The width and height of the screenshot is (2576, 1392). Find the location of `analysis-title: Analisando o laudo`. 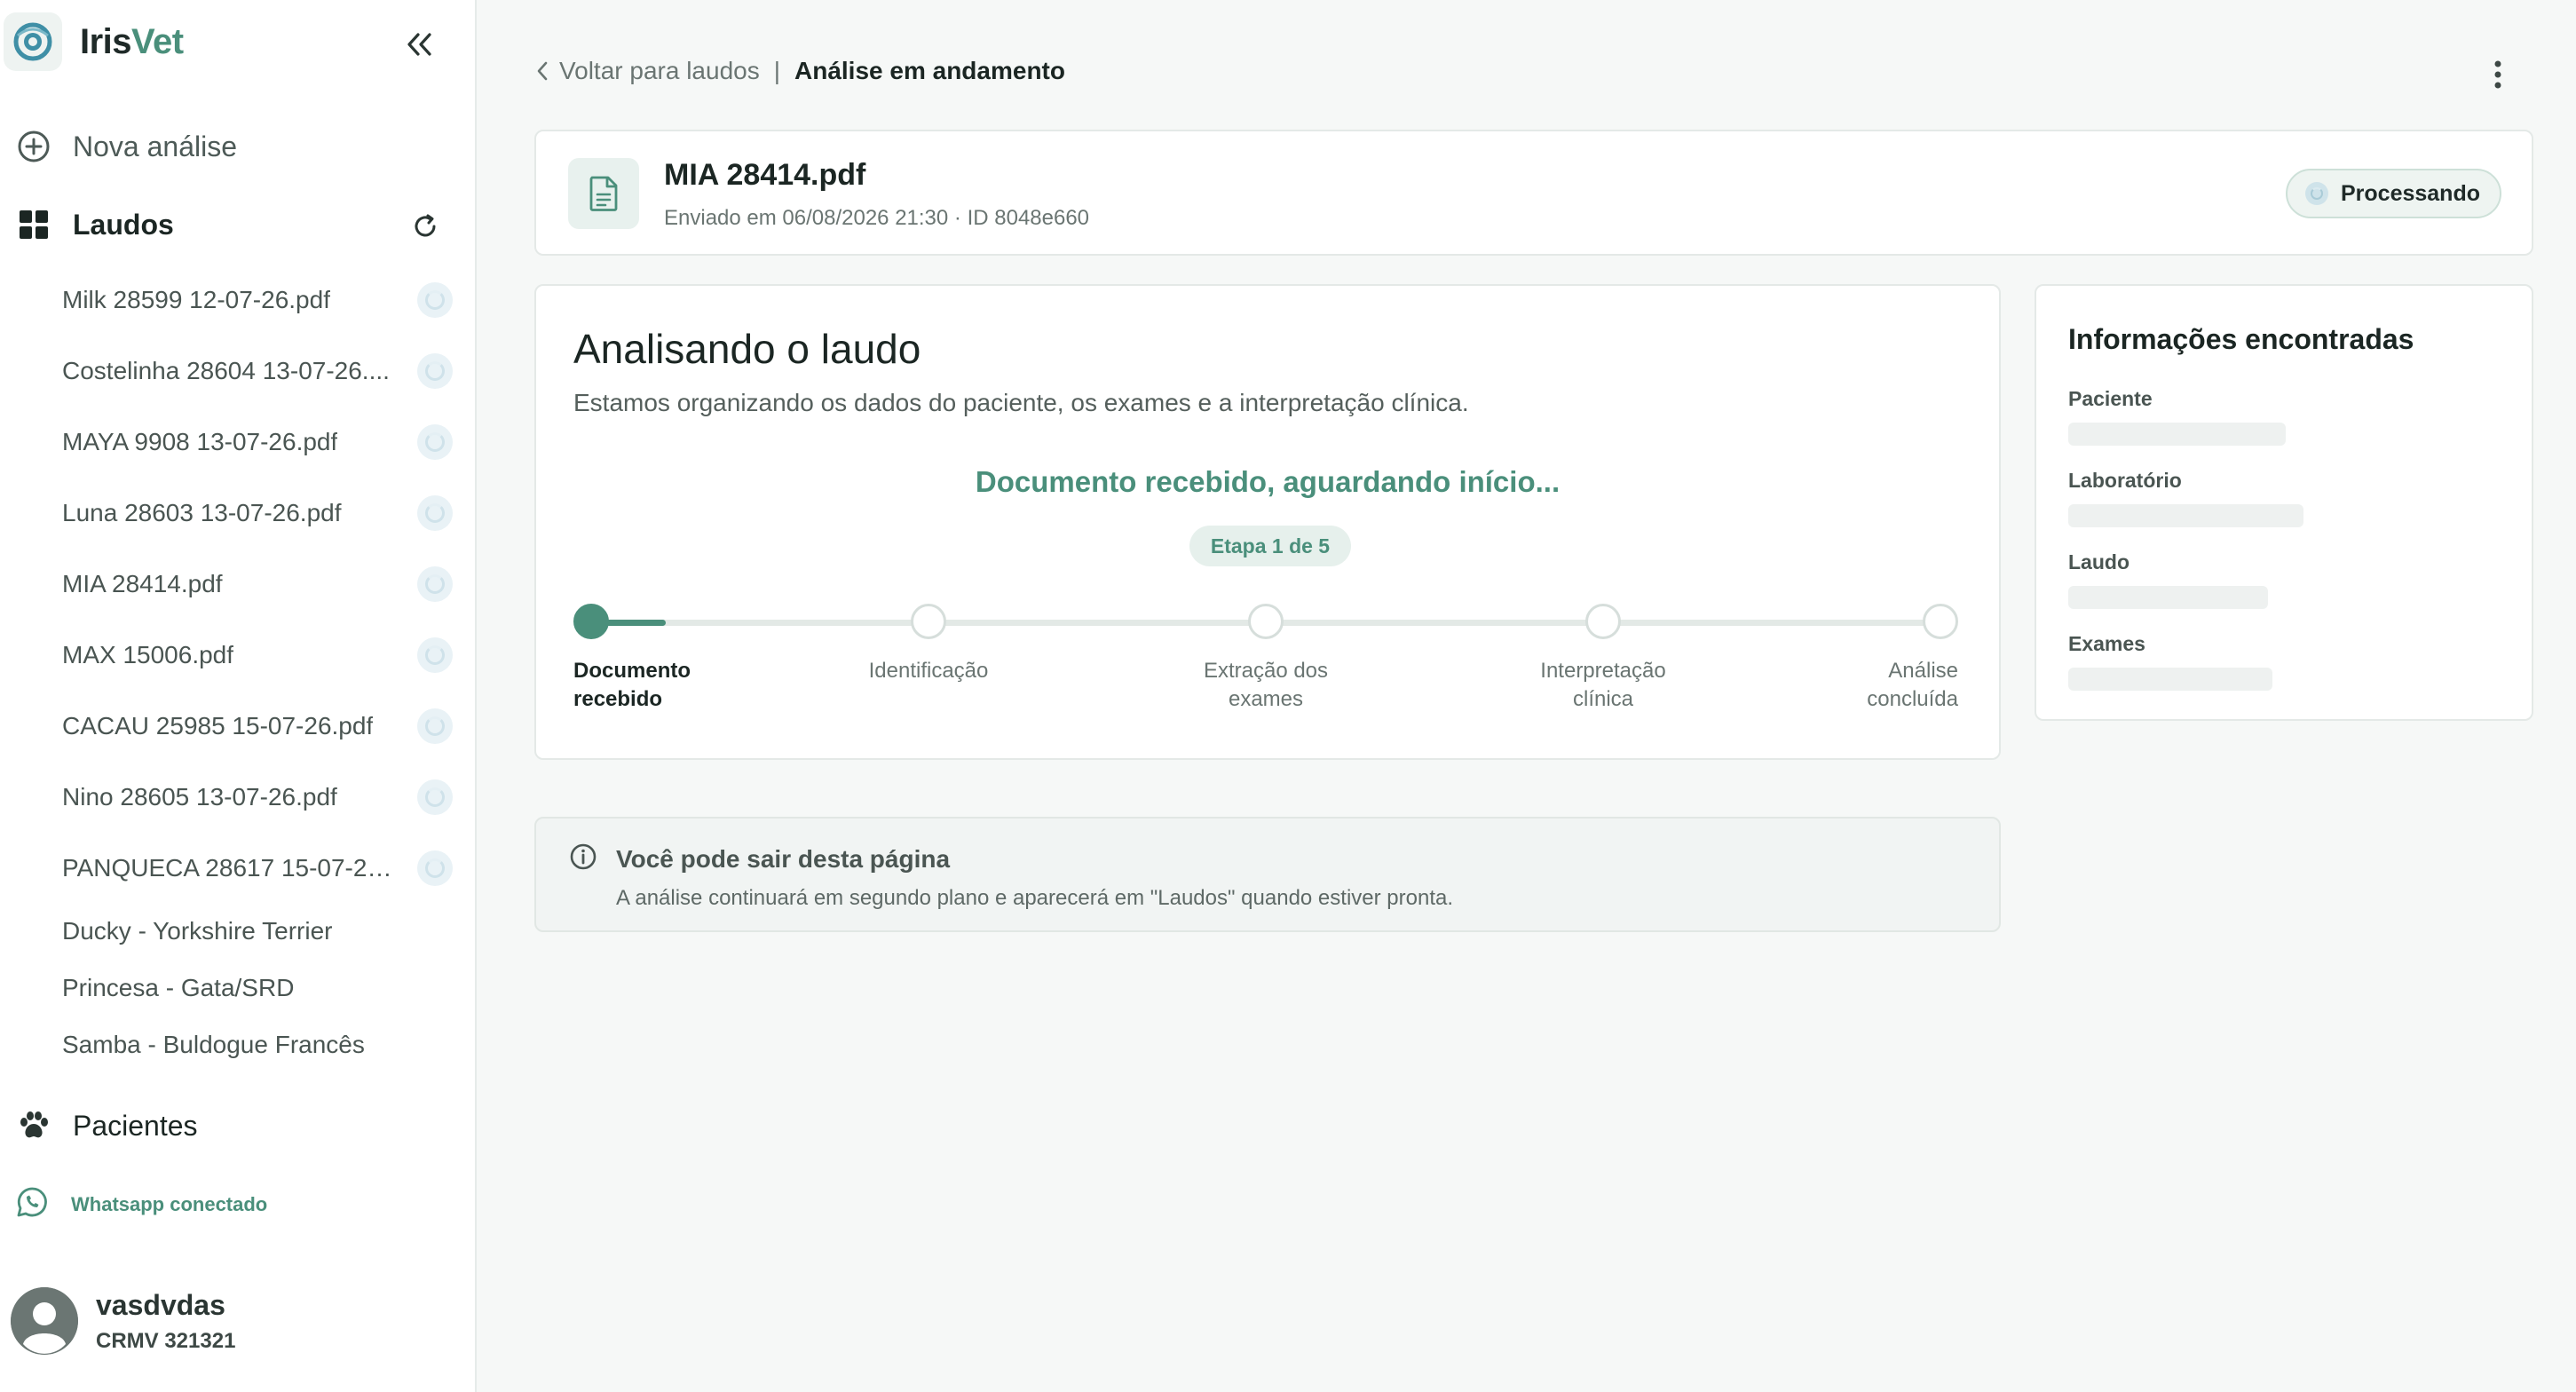

analysis-title: Analisando o laudo is located at coordinates (747, 349).